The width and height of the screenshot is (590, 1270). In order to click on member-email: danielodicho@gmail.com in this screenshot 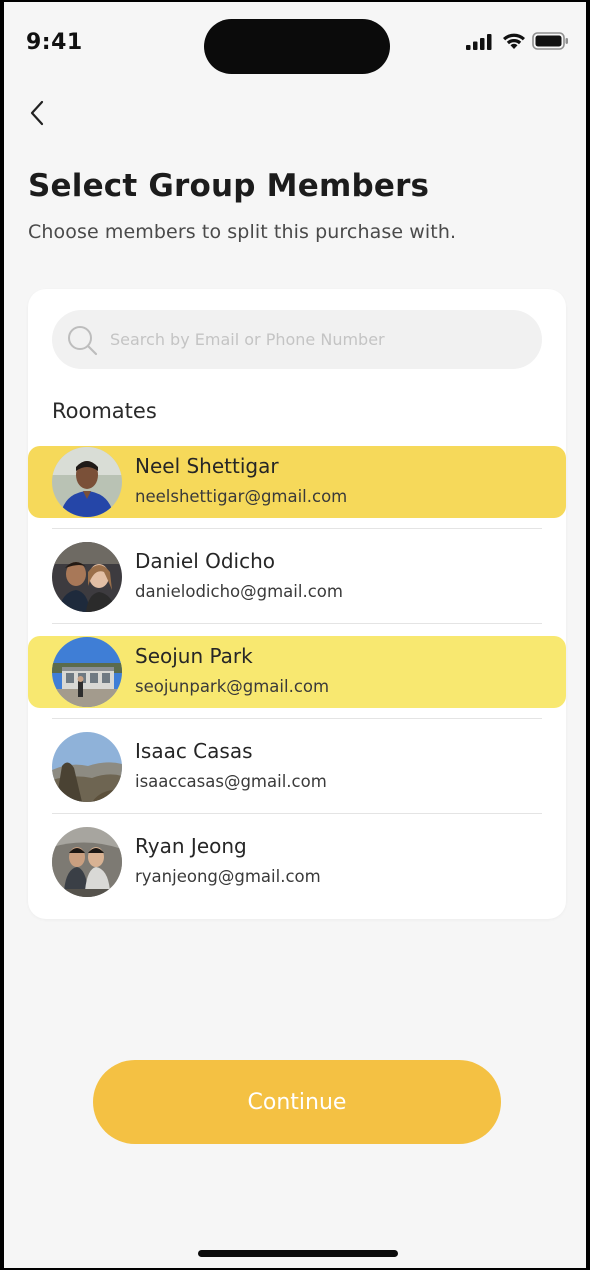, I will do `click(239, 591)`.